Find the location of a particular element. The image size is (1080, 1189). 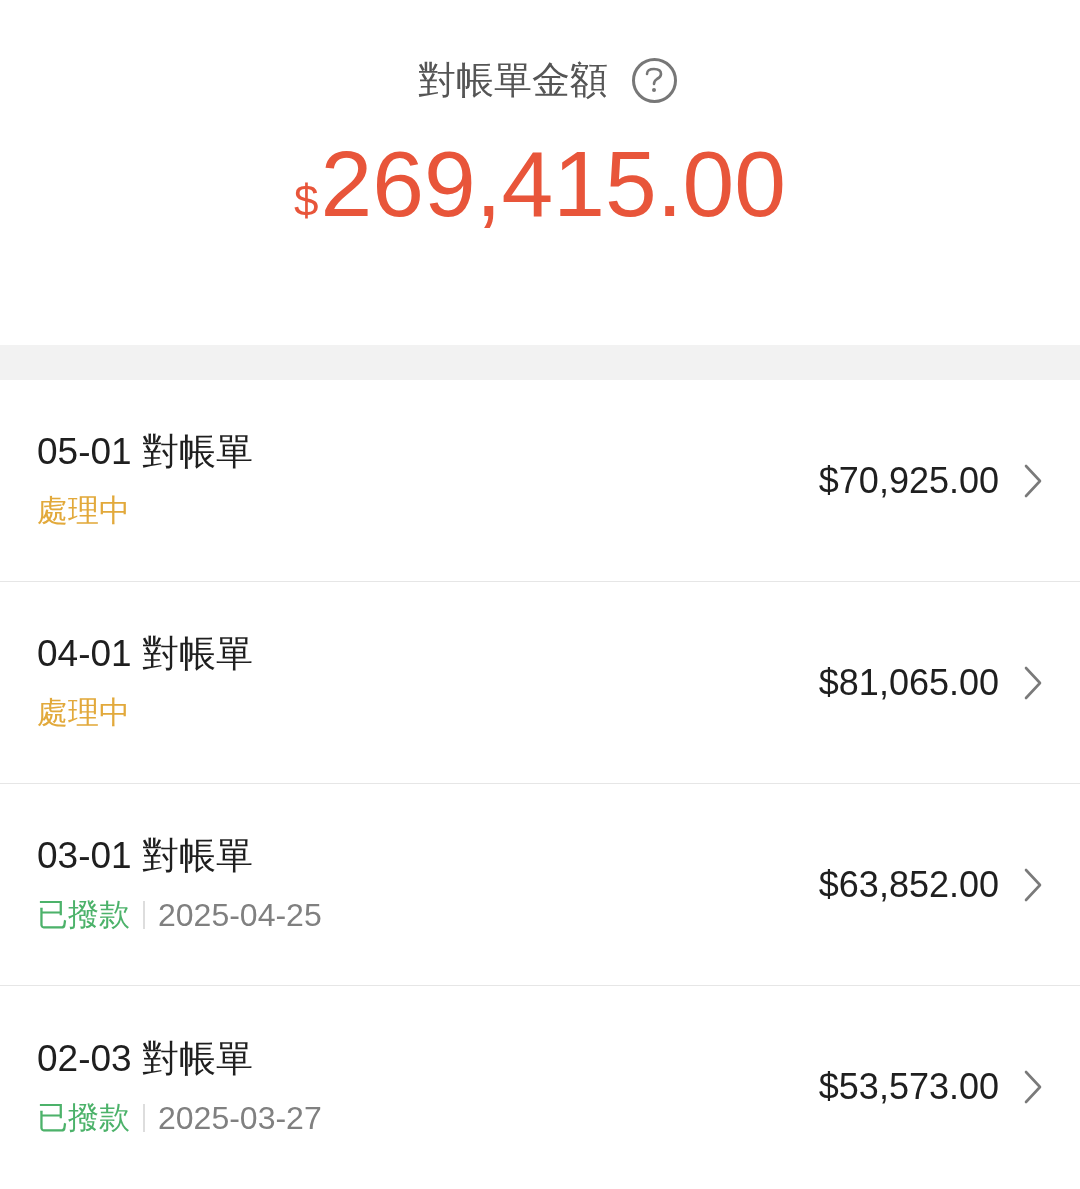

help-button is located at coordinates (654, 80).